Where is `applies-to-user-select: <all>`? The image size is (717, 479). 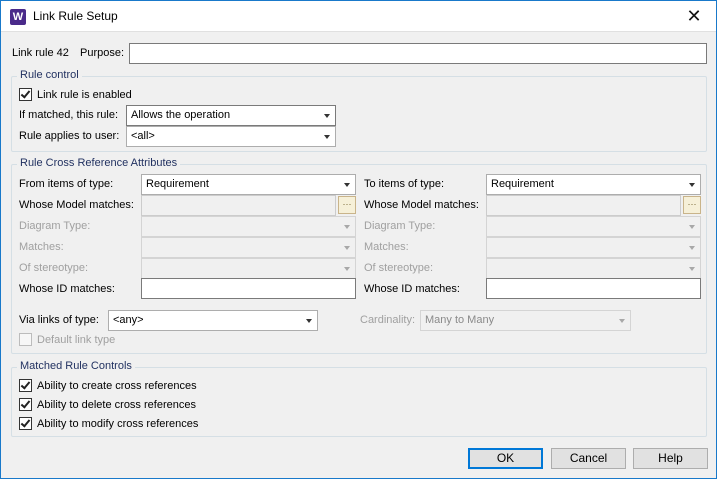 applies-to-user-select: <all> is located at coordinates (231, 136).